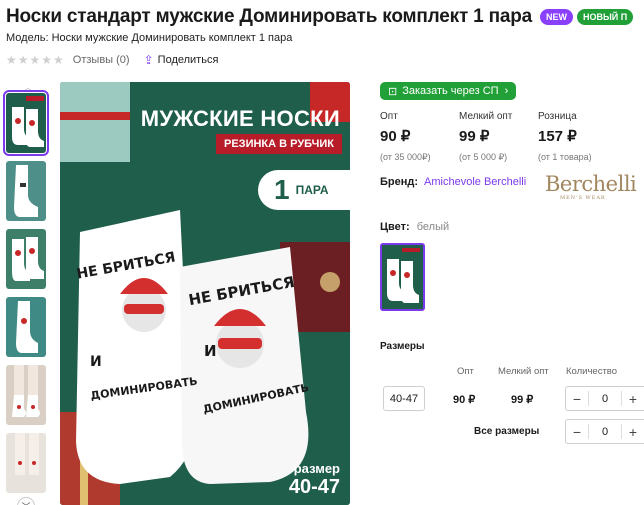 The height and width of the screenshot is (505, 644). What do you see at coordinates (395, 136) in the screenshot?
I see `price-value: 90 ₽` at bounding box center [395, 136].